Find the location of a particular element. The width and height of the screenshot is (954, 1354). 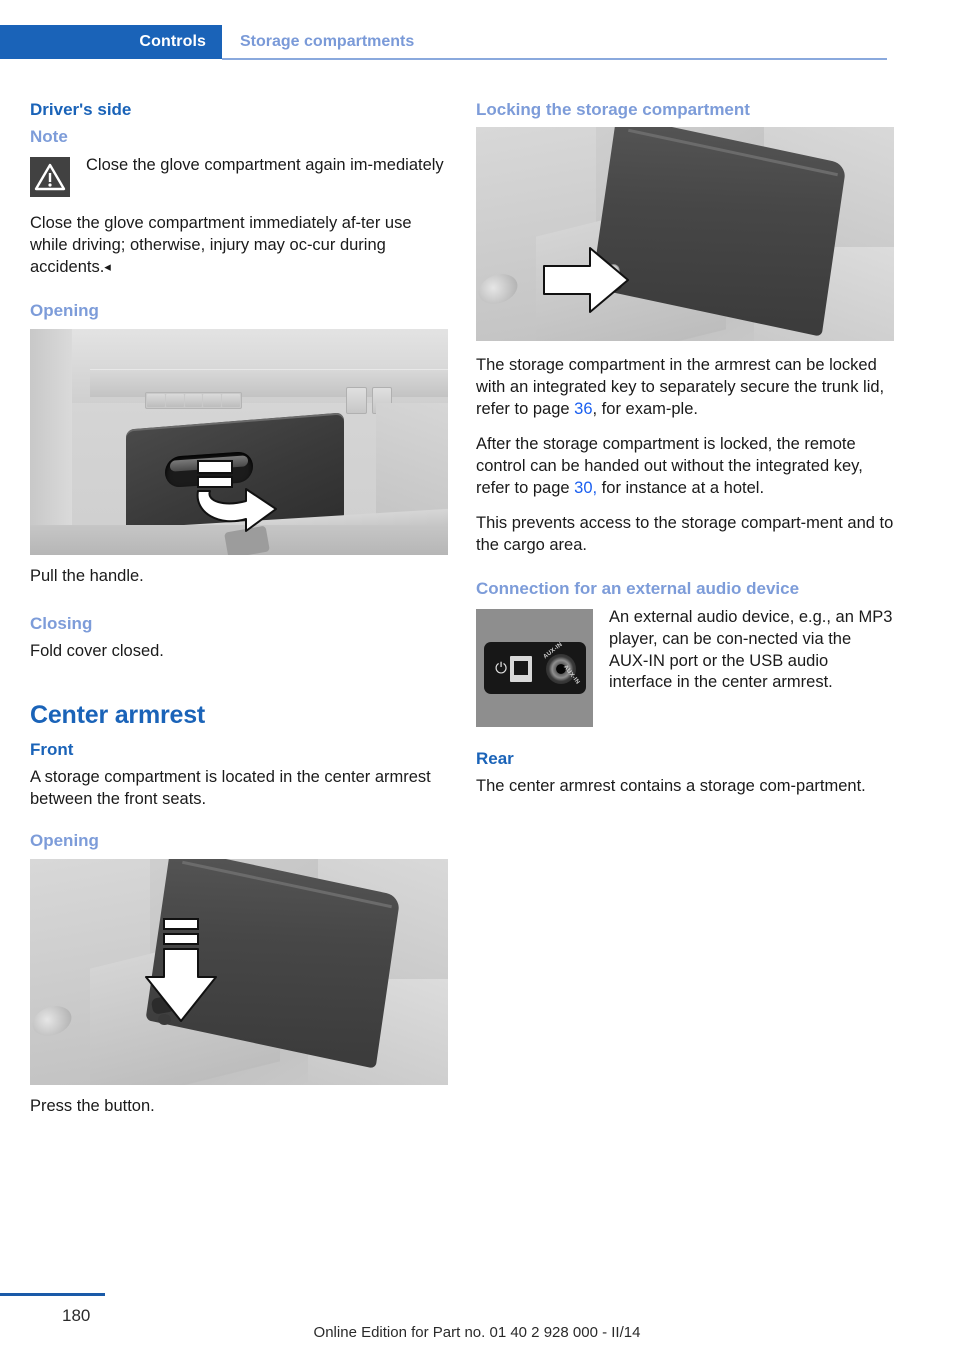

page-number: 180 is located at coordinates (76, 1315).